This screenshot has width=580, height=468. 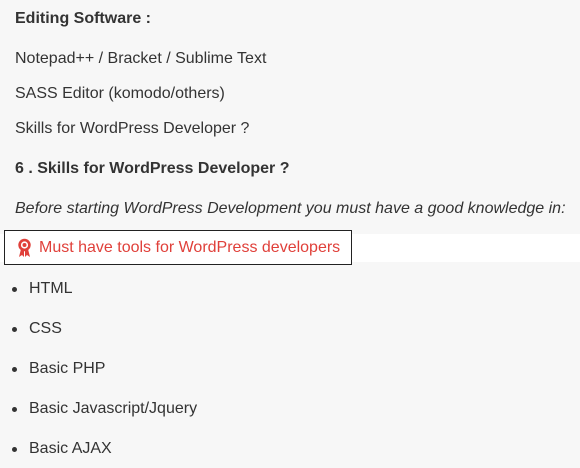 I want to click on tools-callout-link: Must have tools for WordPress developers, so click(x=178, y=247).